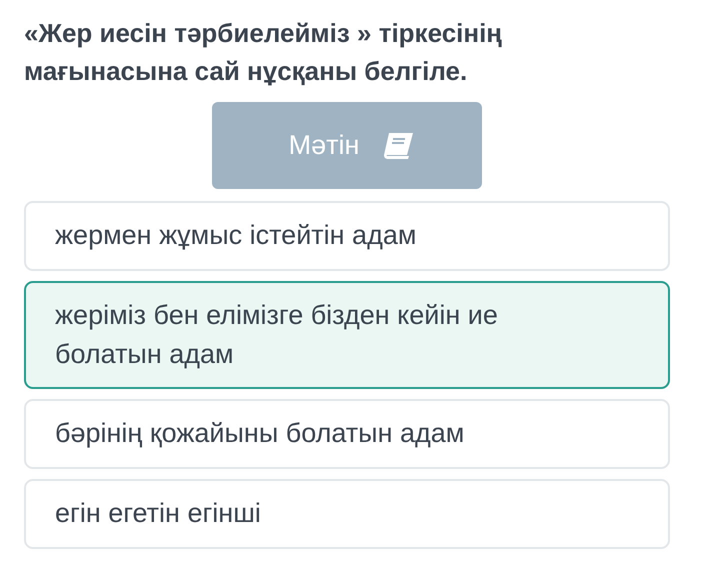 The width and height of the screenshot is (703, 564). What do you see at coordinates (264, 52) in the screenshot?
I see `question-text: «Жер иесін тәрбиелейміз » тіркесінің мағынасына сай нұсқаны белгіле.` at bounding box center [264, 52].